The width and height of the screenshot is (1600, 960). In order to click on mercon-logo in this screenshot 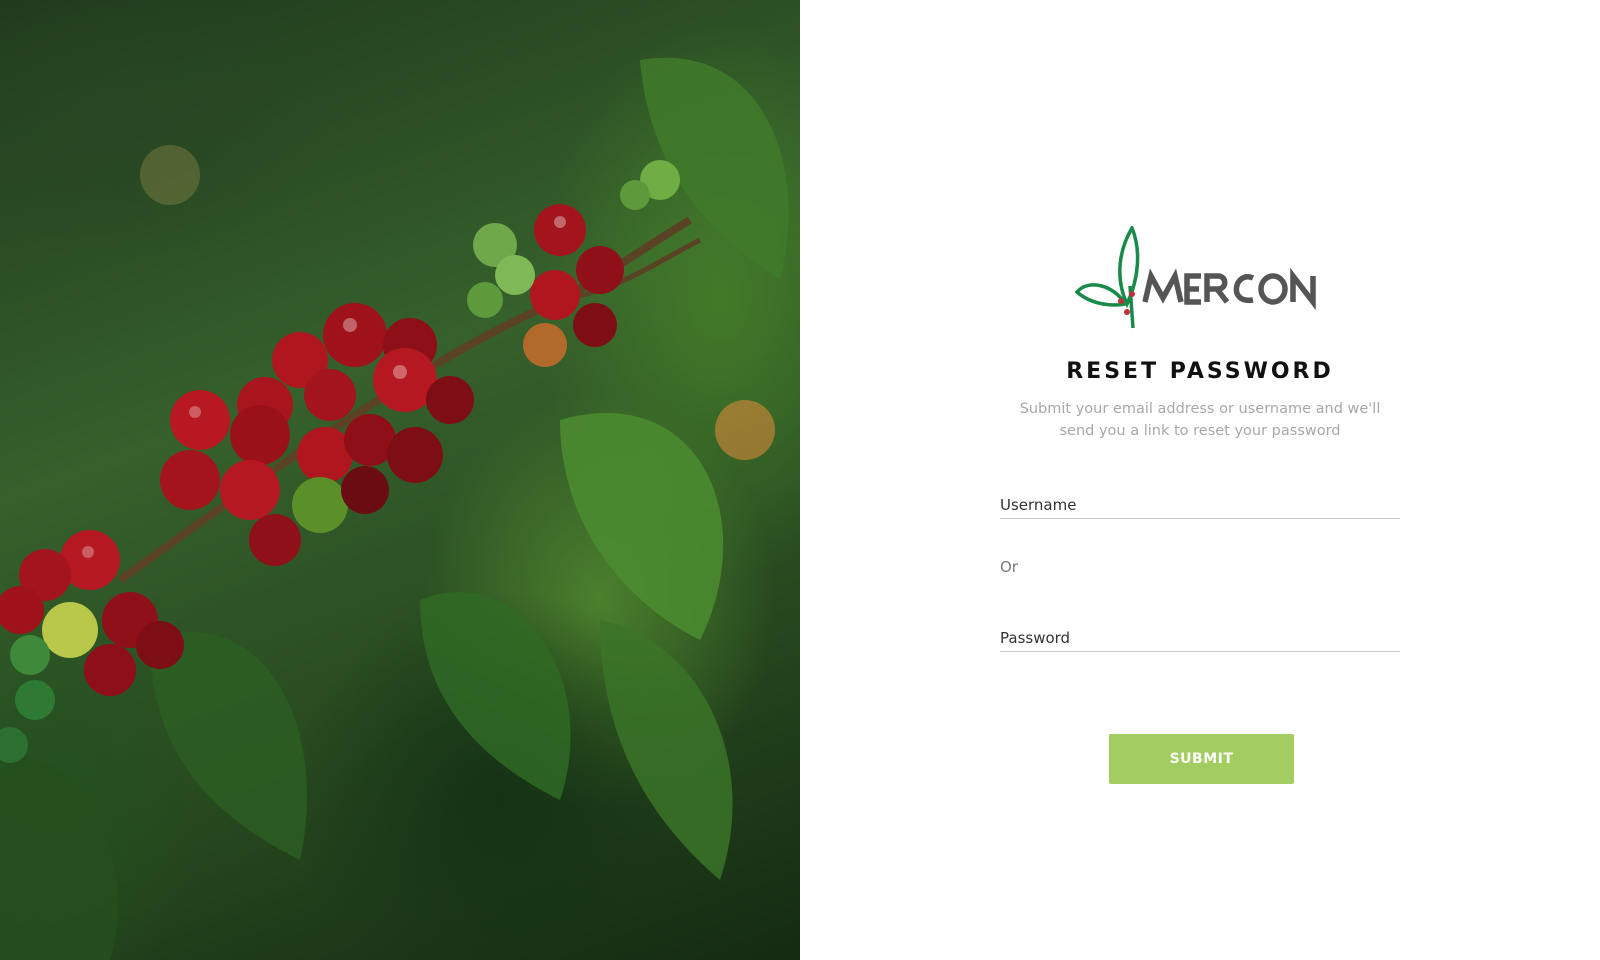, I will do `click(1195, 277)`.